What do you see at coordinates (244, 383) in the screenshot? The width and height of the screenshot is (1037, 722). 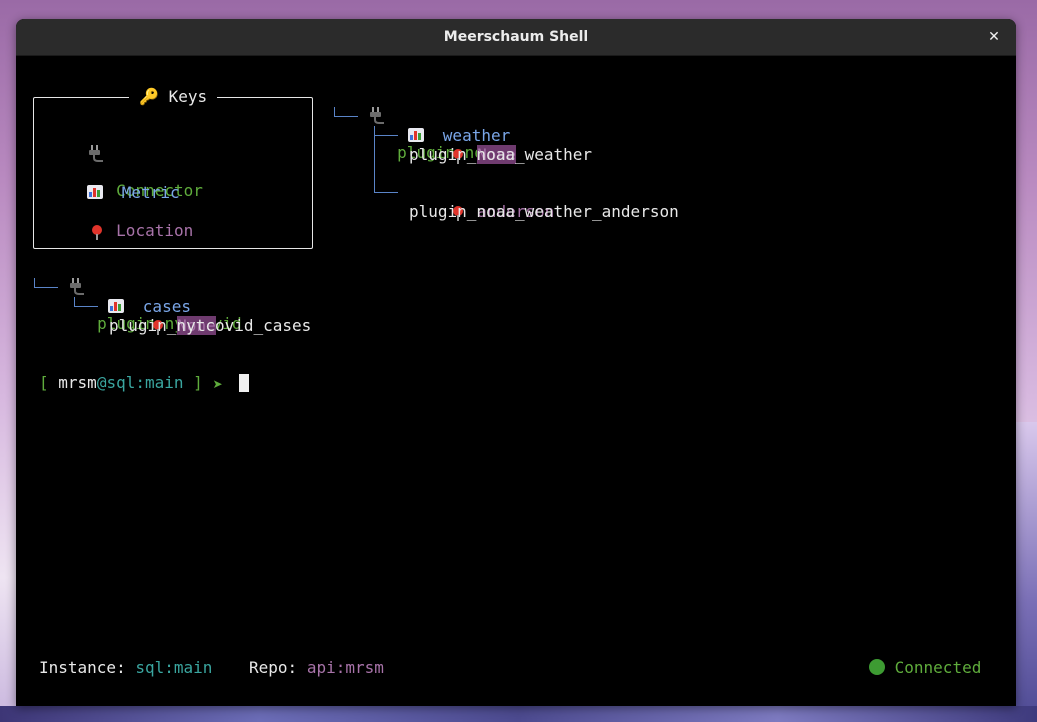 I see `text-cursor` at bounding box center [244, 383].